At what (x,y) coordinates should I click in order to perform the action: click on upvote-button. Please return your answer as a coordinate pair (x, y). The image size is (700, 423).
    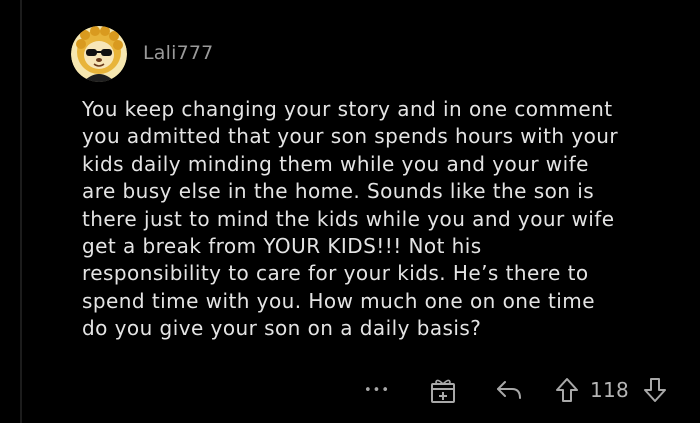
    Looking at the image, I should click on (567, 390).